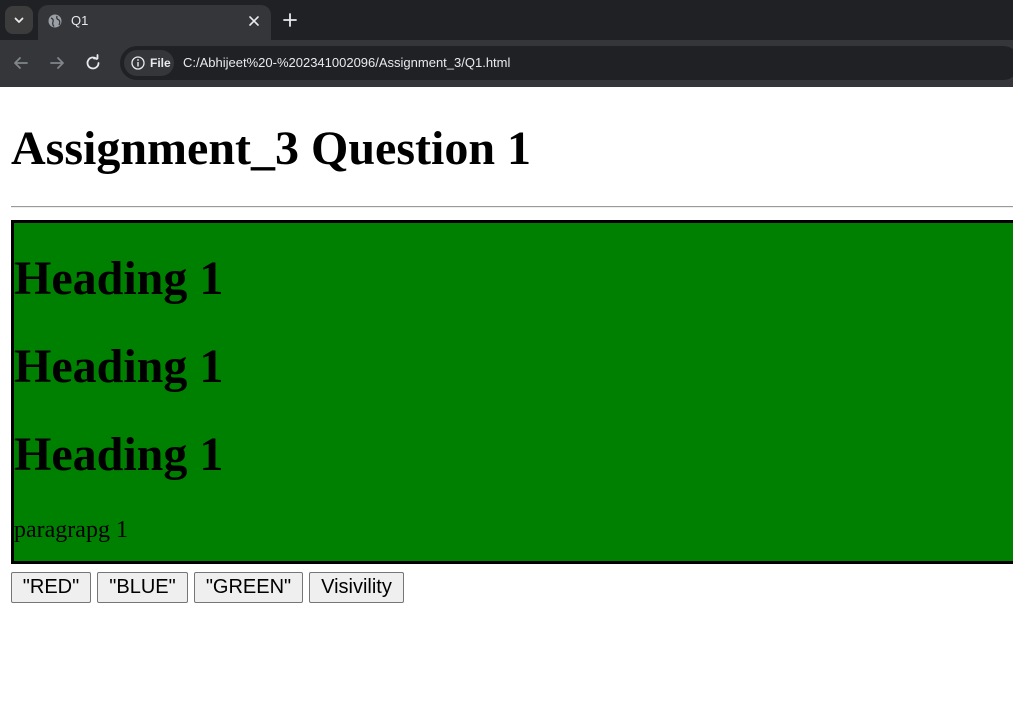 The width and height of the screenshot is (1013, 707). Describe the element at coordinates (248, 587) in the screenshot. I see `green-button: "GREEN"` at that location.